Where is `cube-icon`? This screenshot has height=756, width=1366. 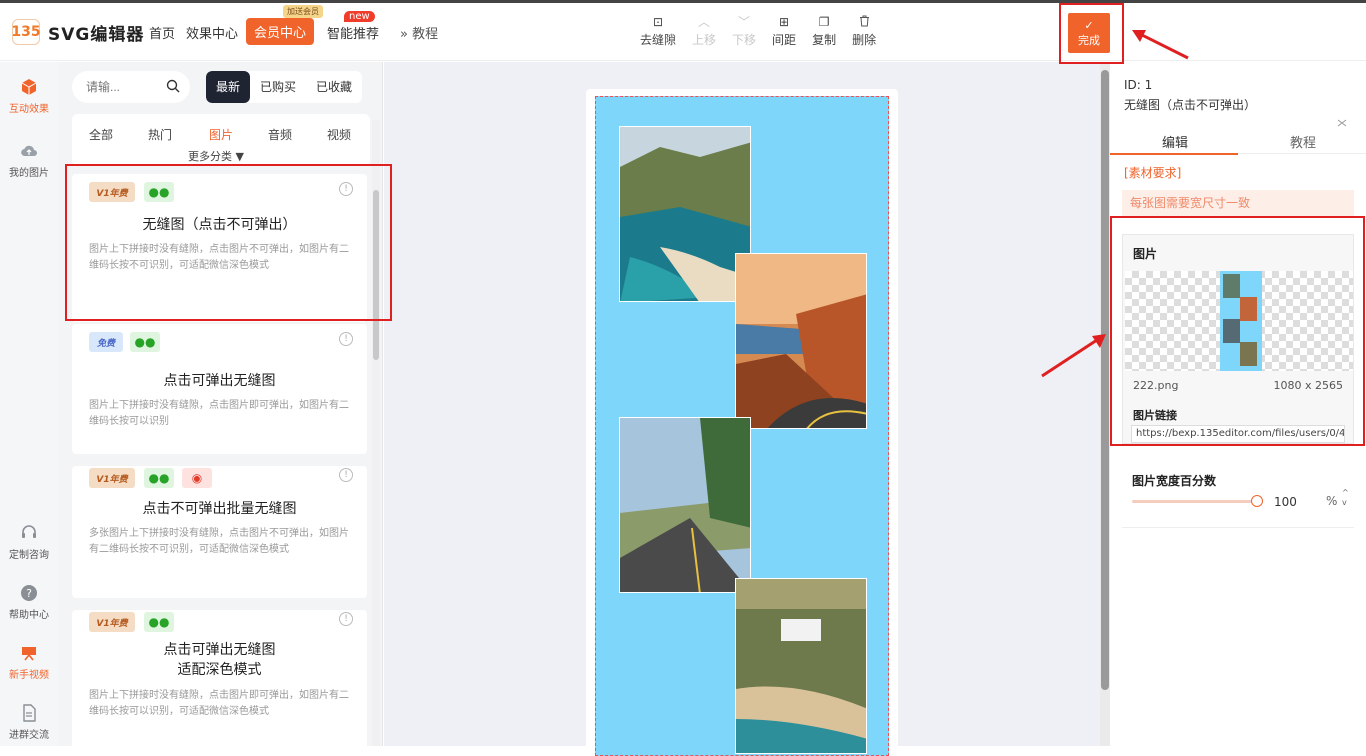 cube-icon is located at coordinates (29, 87).